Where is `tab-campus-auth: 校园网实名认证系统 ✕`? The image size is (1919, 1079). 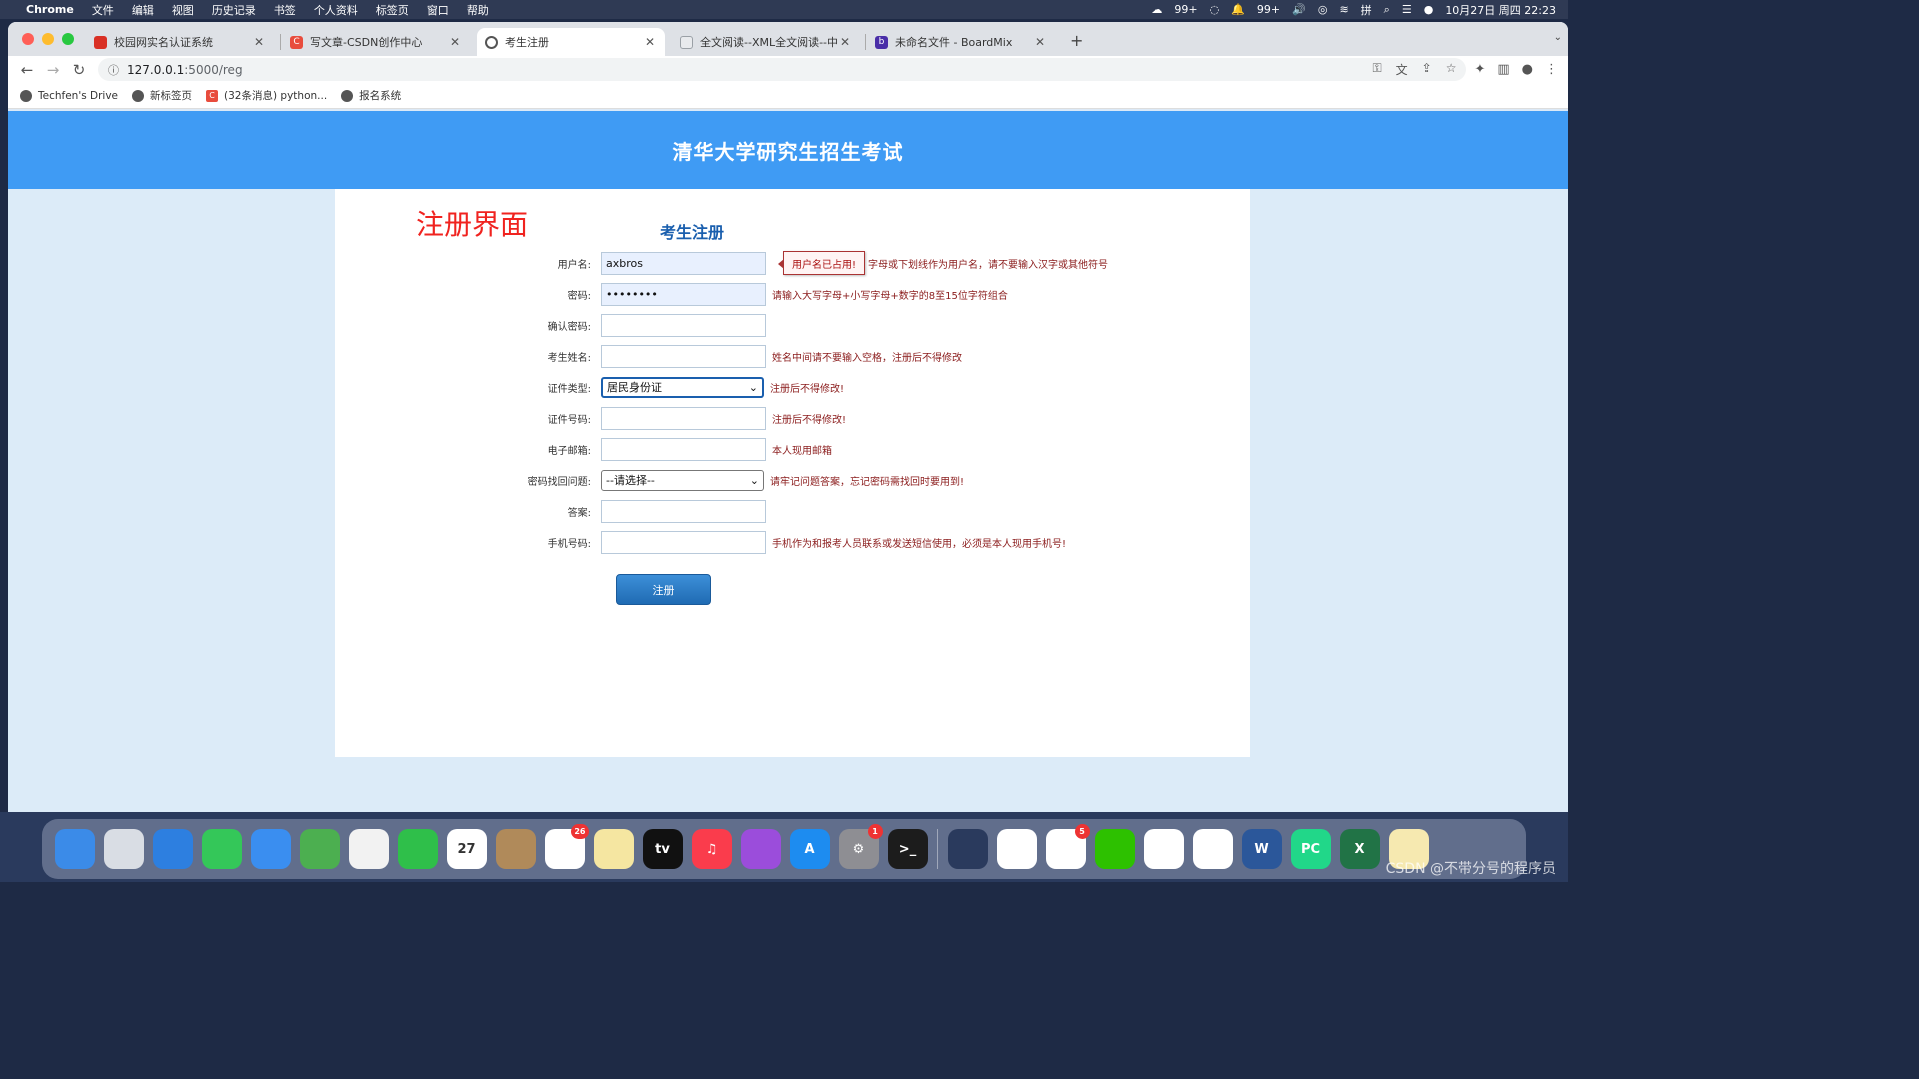
tab-campus-auth: 校园网实名认证系统 ✕ is located at coordinates (180, 42).